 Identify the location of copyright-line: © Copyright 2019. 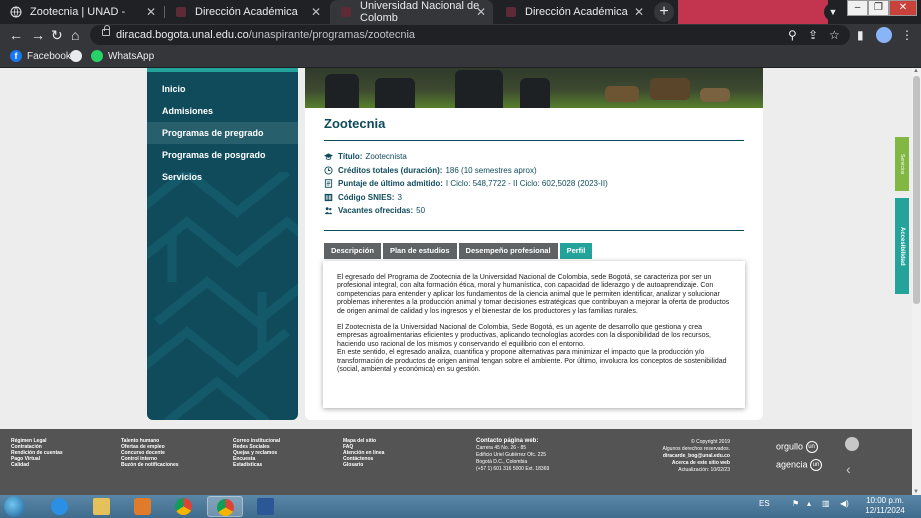
(710, 442).